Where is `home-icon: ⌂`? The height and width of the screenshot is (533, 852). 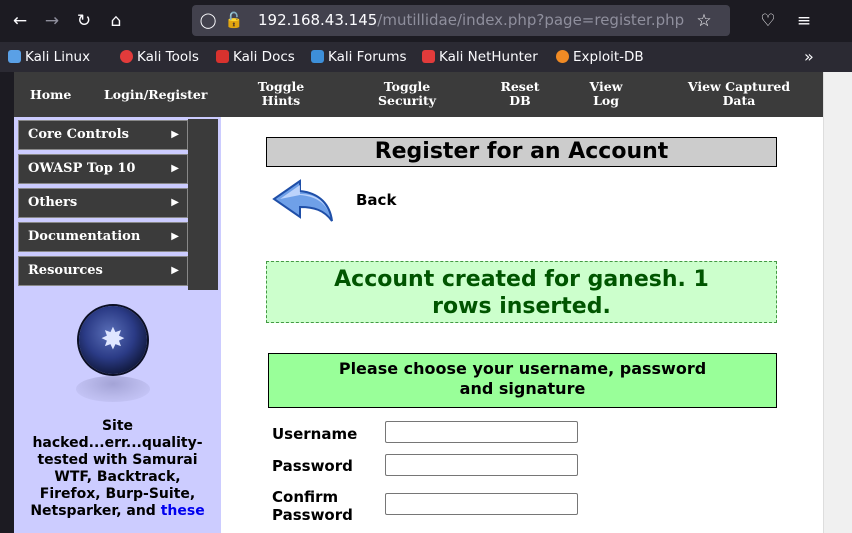 home-icon: ⌂ is located at coordinates (116, 21).